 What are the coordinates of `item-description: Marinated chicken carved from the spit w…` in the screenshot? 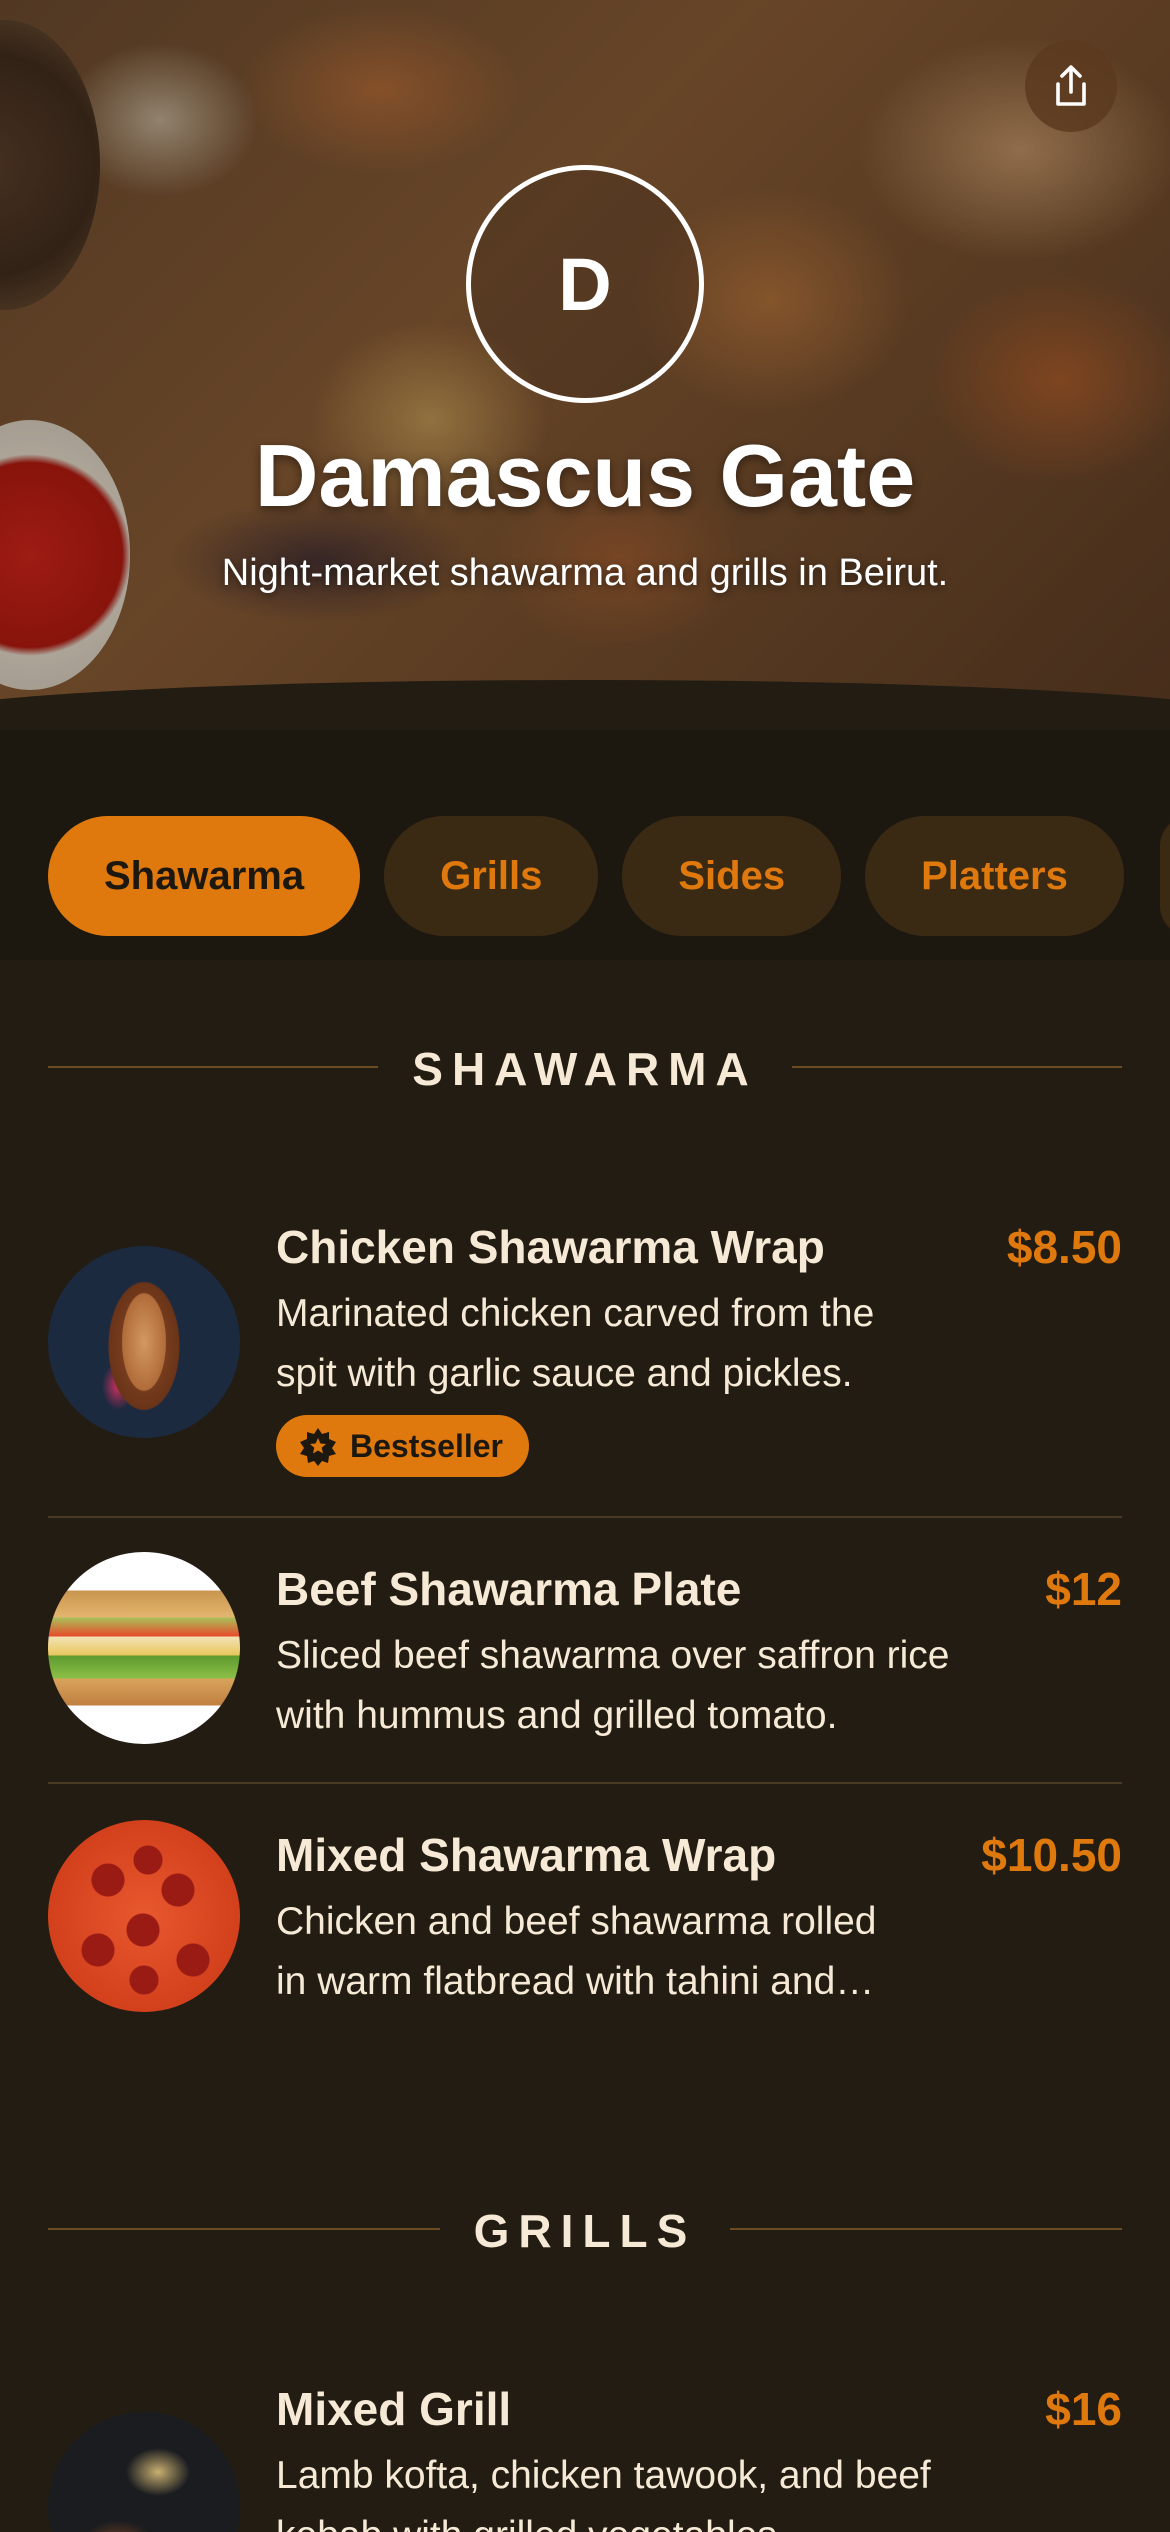 It's located at (575, 1343).